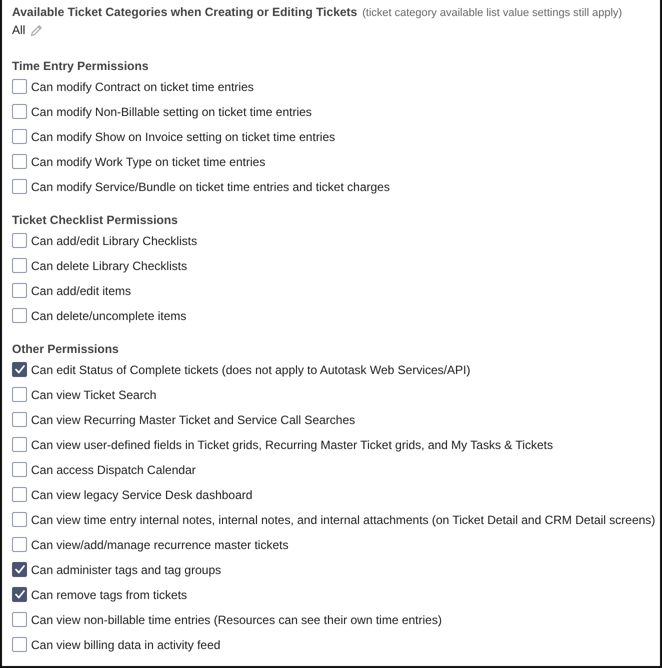 The width and height of the screenshot is (662, 668). What do you see at coordinates (171, 112) in the screenshot?
I see `permission-label: Can modify Non-Billable setting on ticket time entries` at bounding box center [171, 112].